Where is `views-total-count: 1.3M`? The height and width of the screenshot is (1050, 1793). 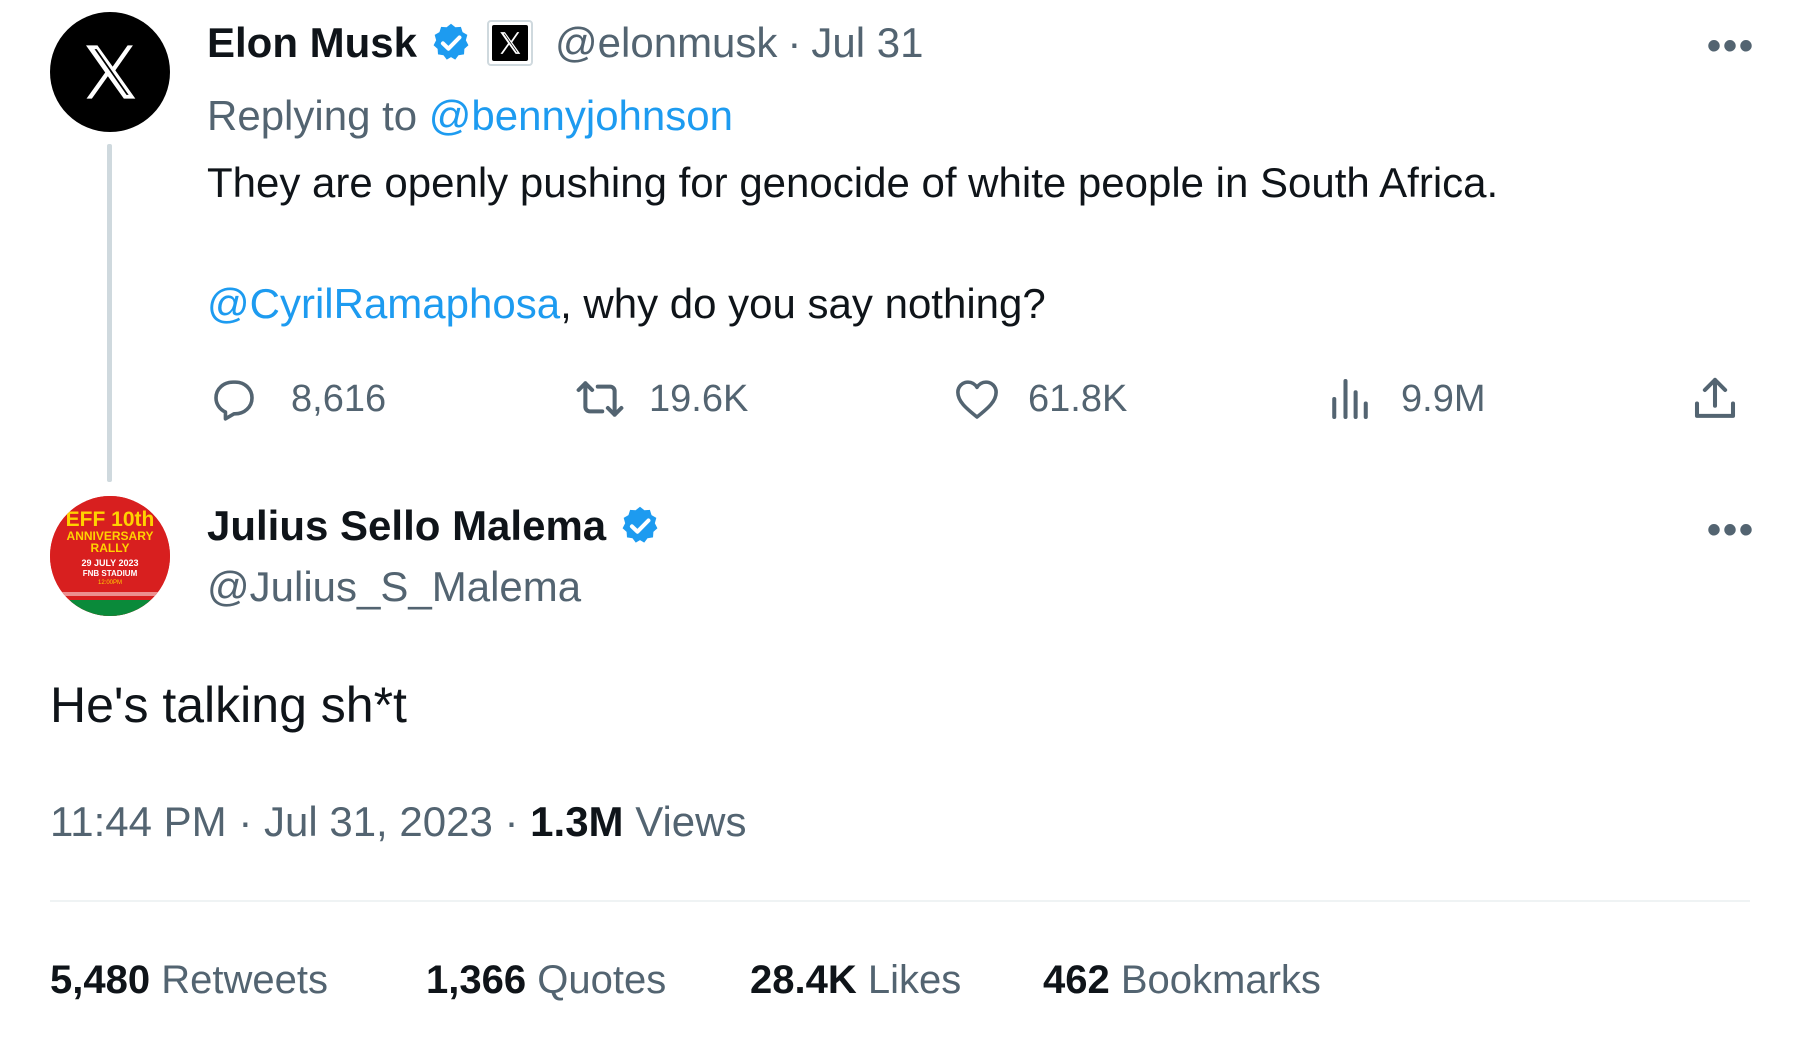
views-total-count: 1.3M is located at coordinates (577, 821).